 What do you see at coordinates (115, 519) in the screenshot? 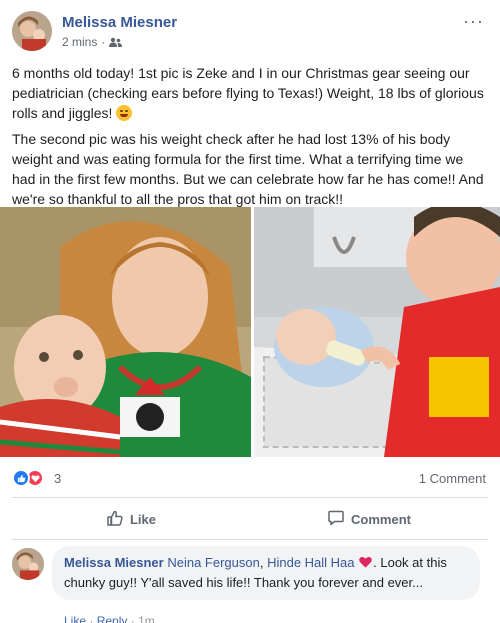
I see `thumbs-up-icon` at bounding box center [115, 519].